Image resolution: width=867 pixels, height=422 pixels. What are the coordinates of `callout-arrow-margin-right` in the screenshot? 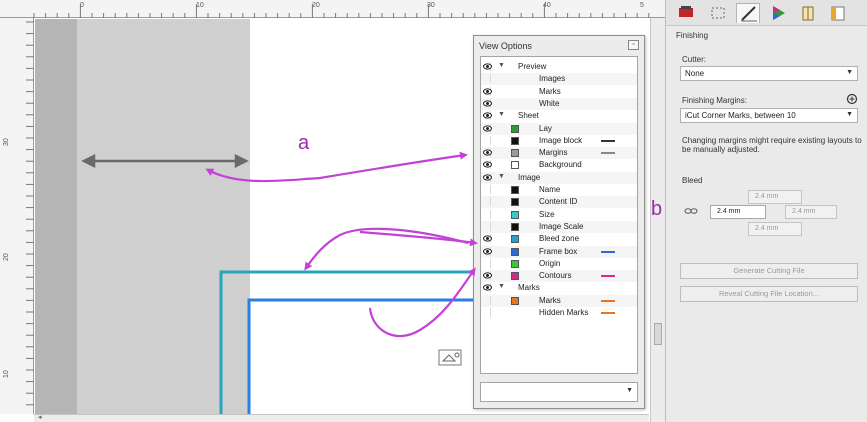 It's located at (393, 165).